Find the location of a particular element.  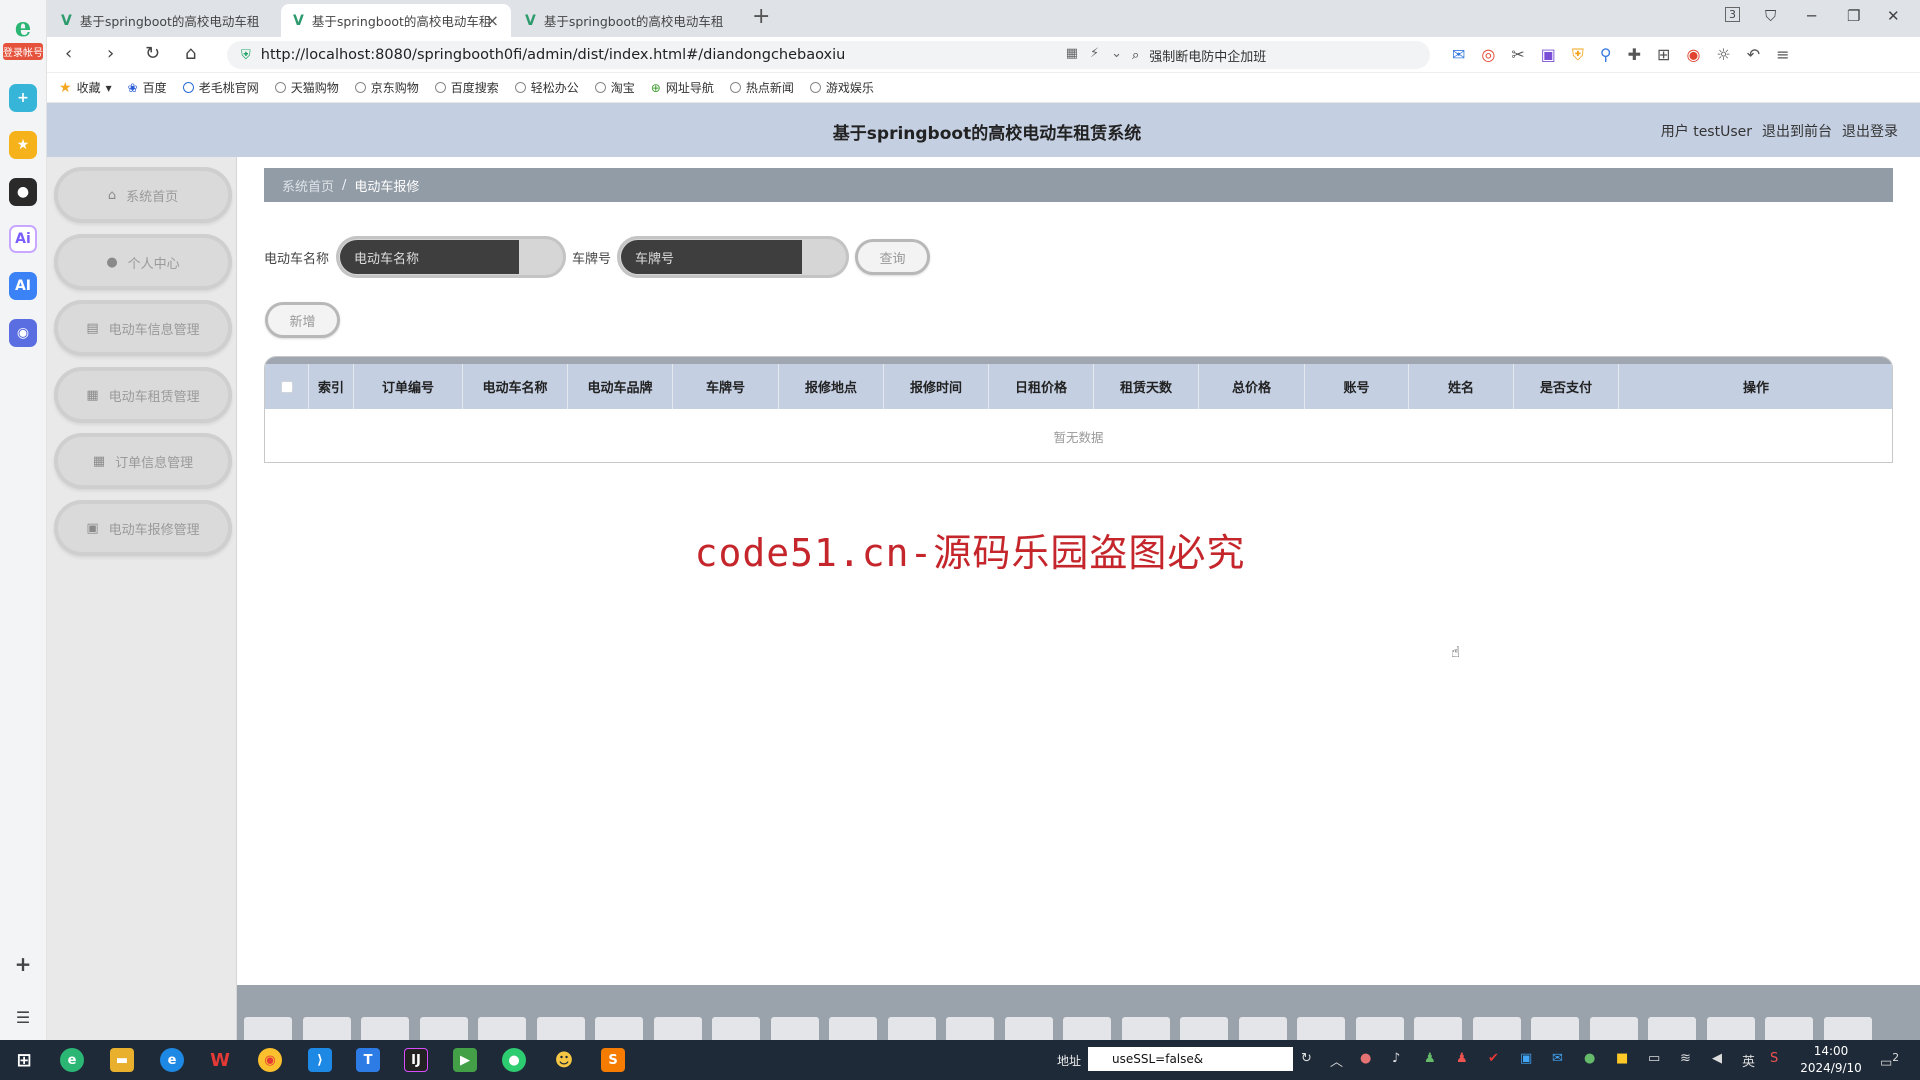

forward-icon: › is located at coordinates (110, 53).